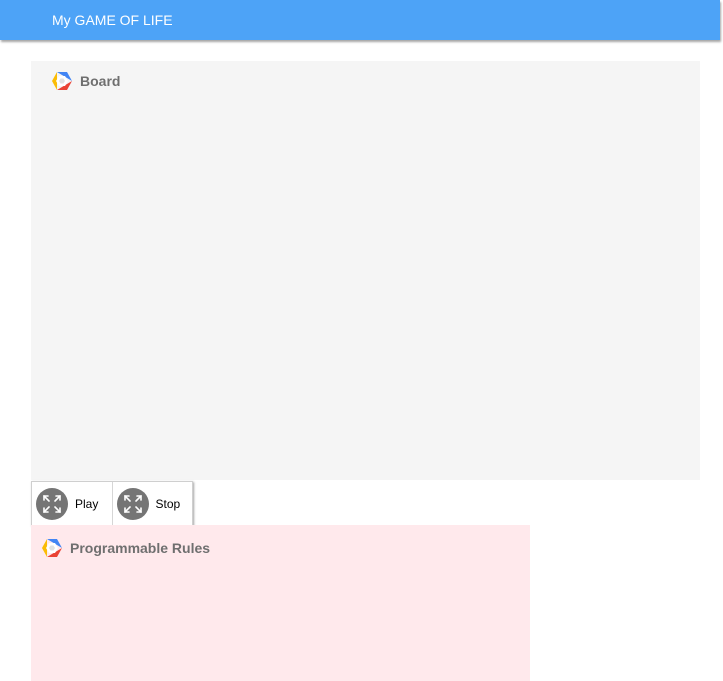  I want to click on play-button: Play, so click(72, 503).